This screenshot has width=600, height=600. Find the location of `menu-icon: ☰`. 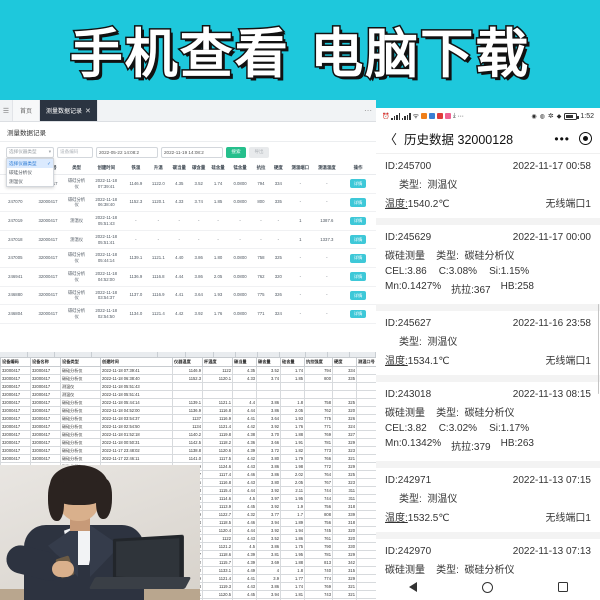

menu-icon: ☰ is located at coordinates (6, 110).